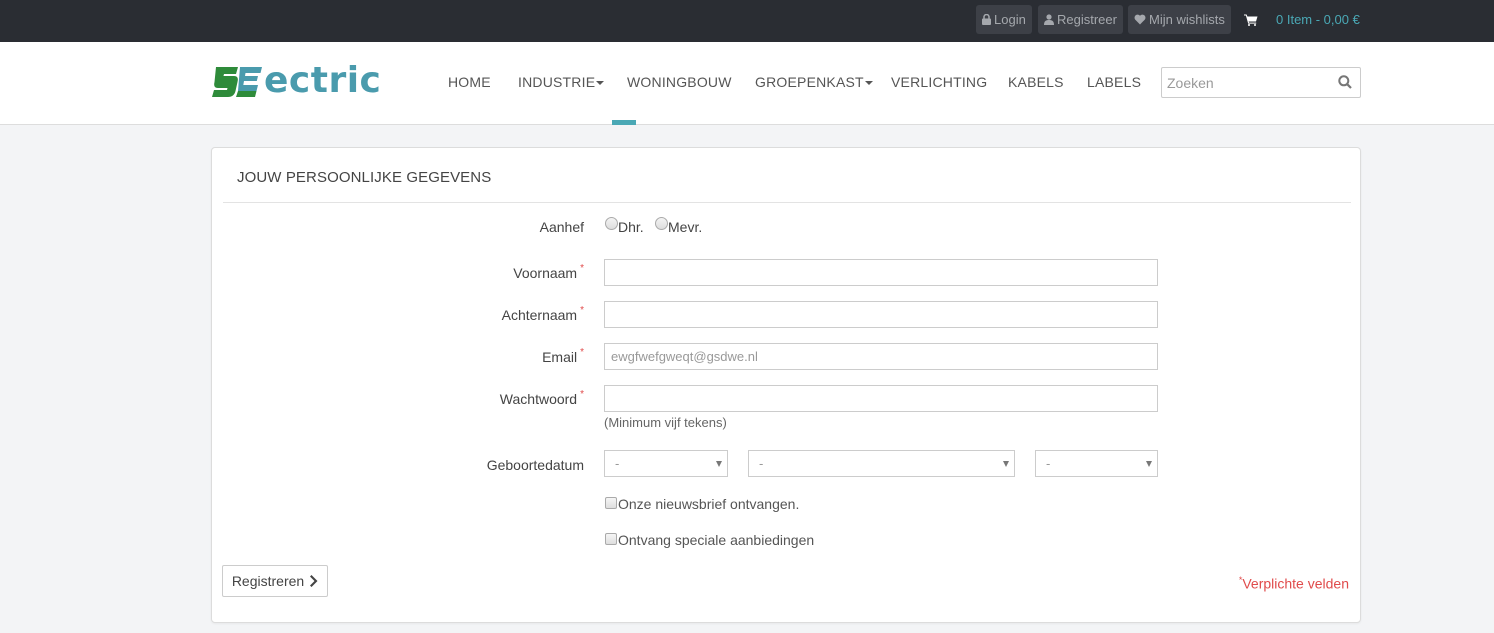  What do you see at coordinates (364, 177) in the screenshot?
I see `card-title: JOUW PERSOONLIJKE GEGEVENS` at bounding box center [364, 177].